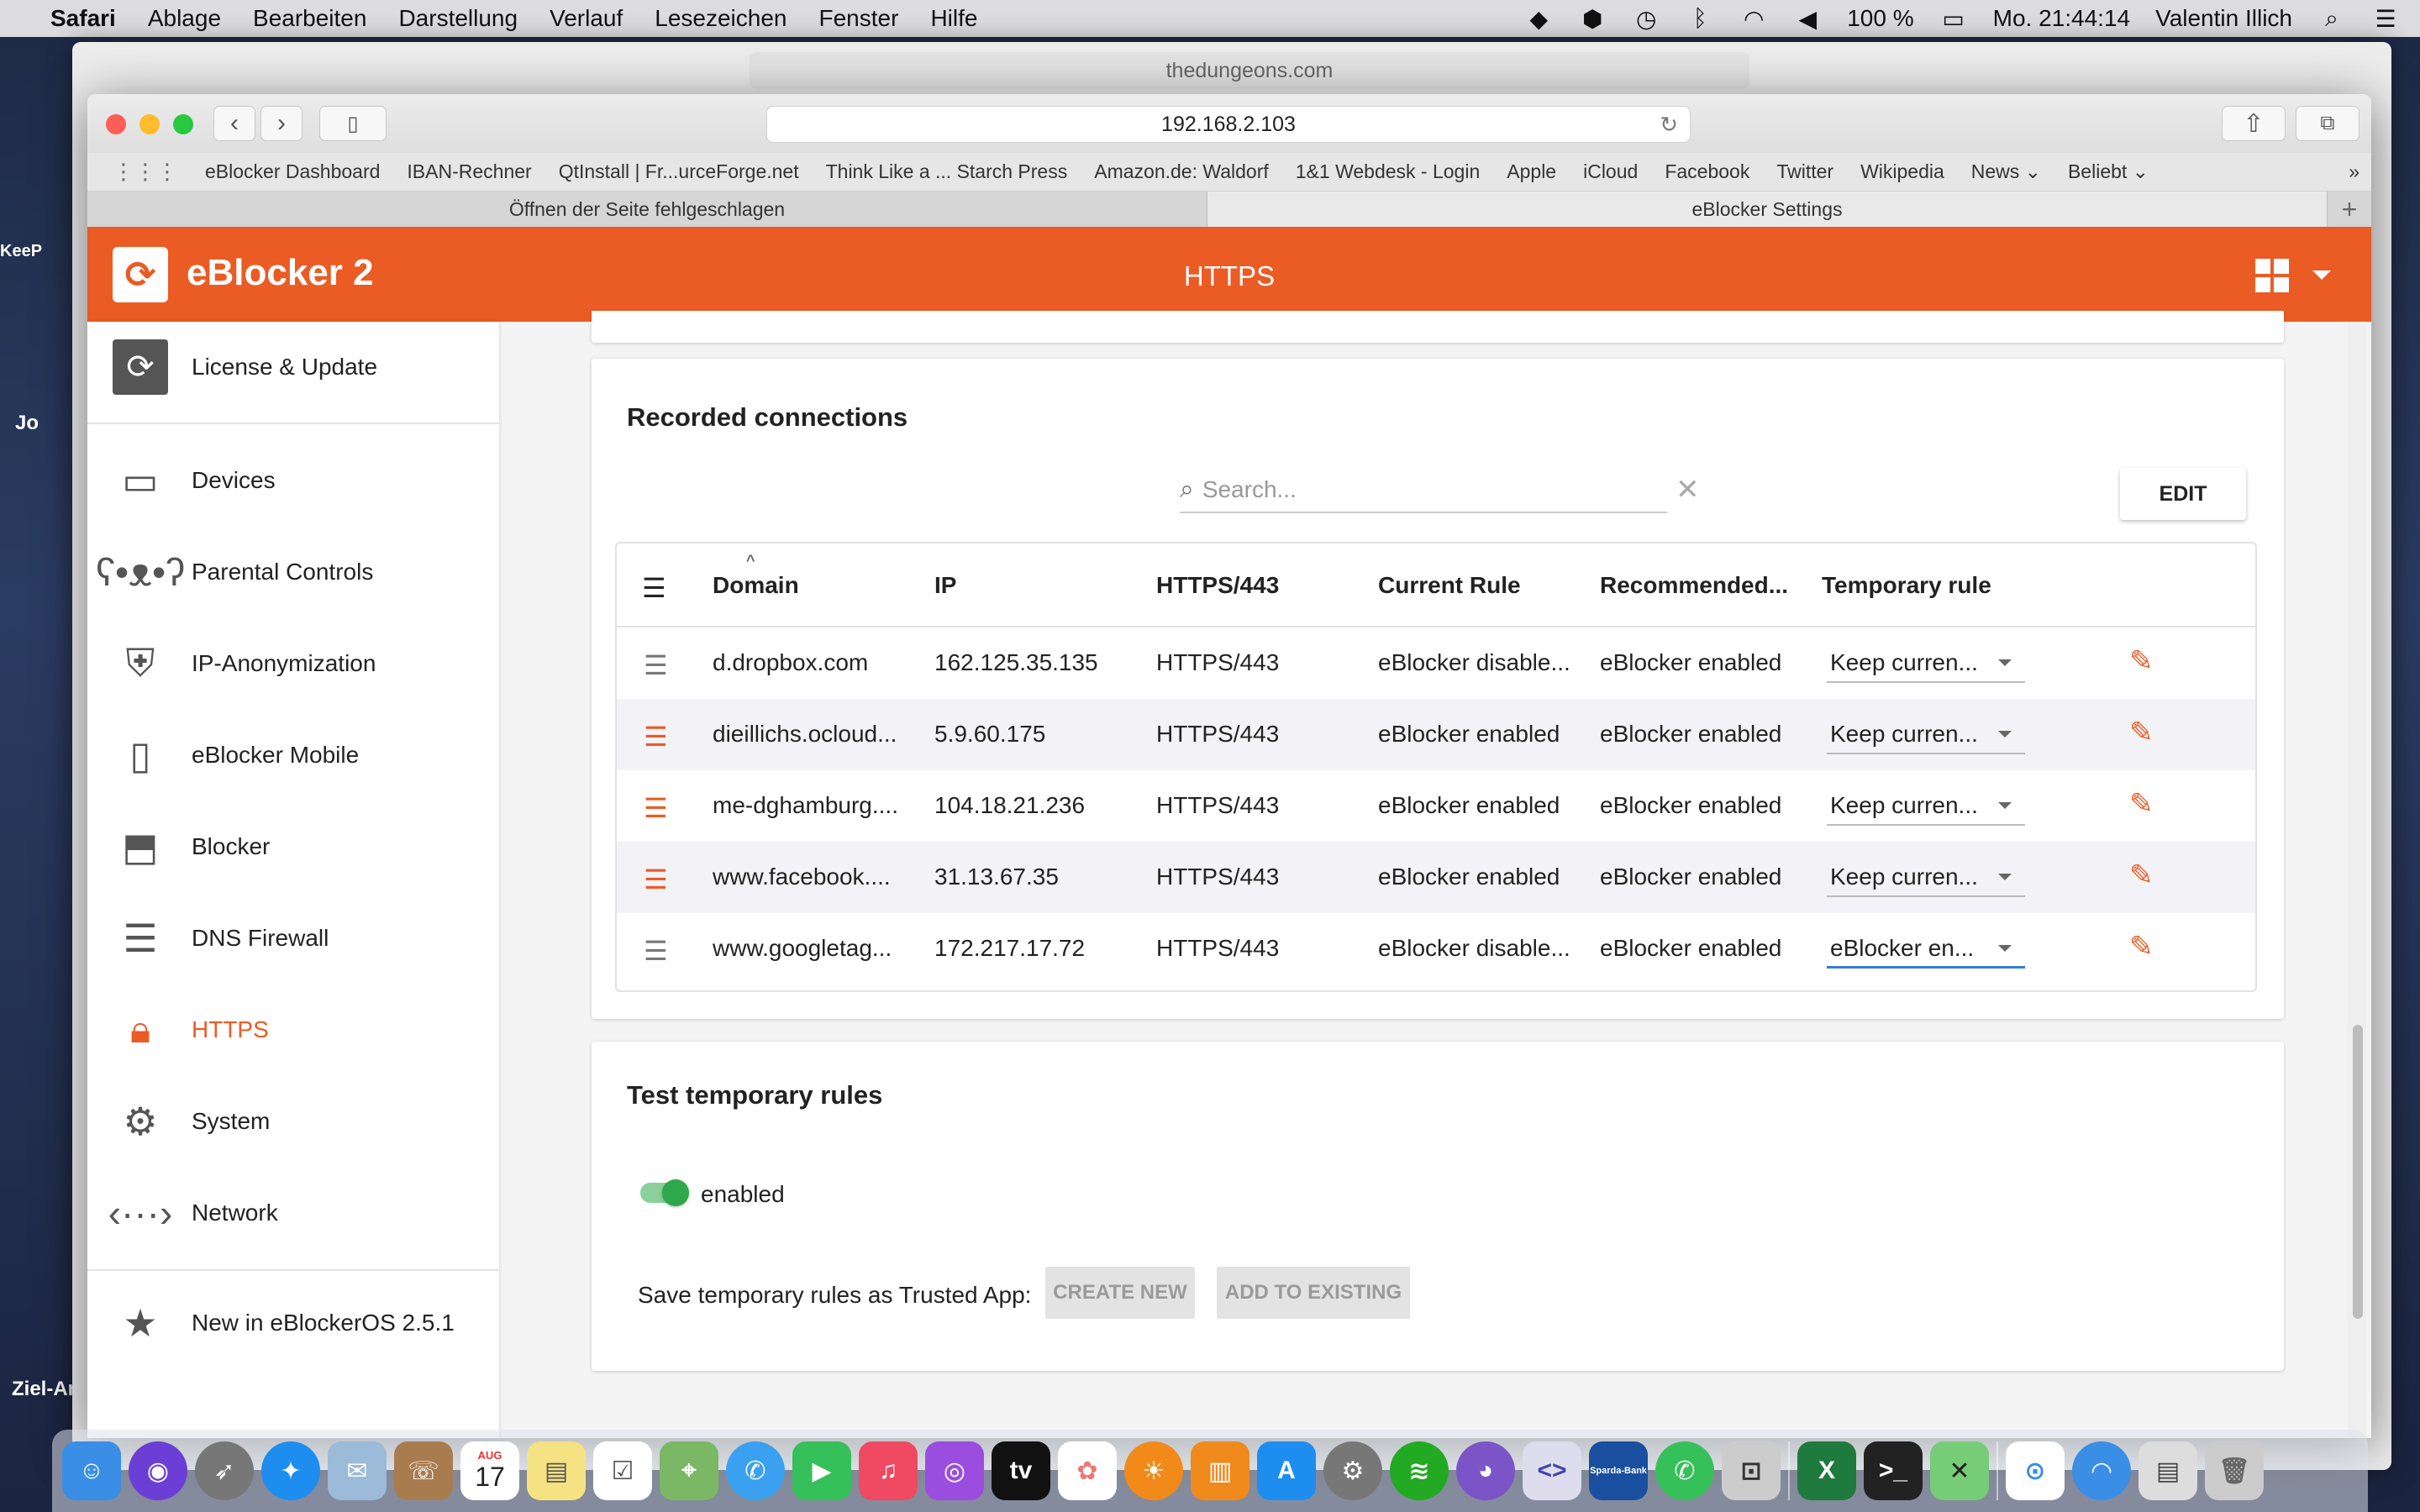 The image size is (2420, 1512). What do you see at coordinates (309, 18) in the screenshot?
I see `menu-item: Bearbeiten` at bounding box center [309, 18].